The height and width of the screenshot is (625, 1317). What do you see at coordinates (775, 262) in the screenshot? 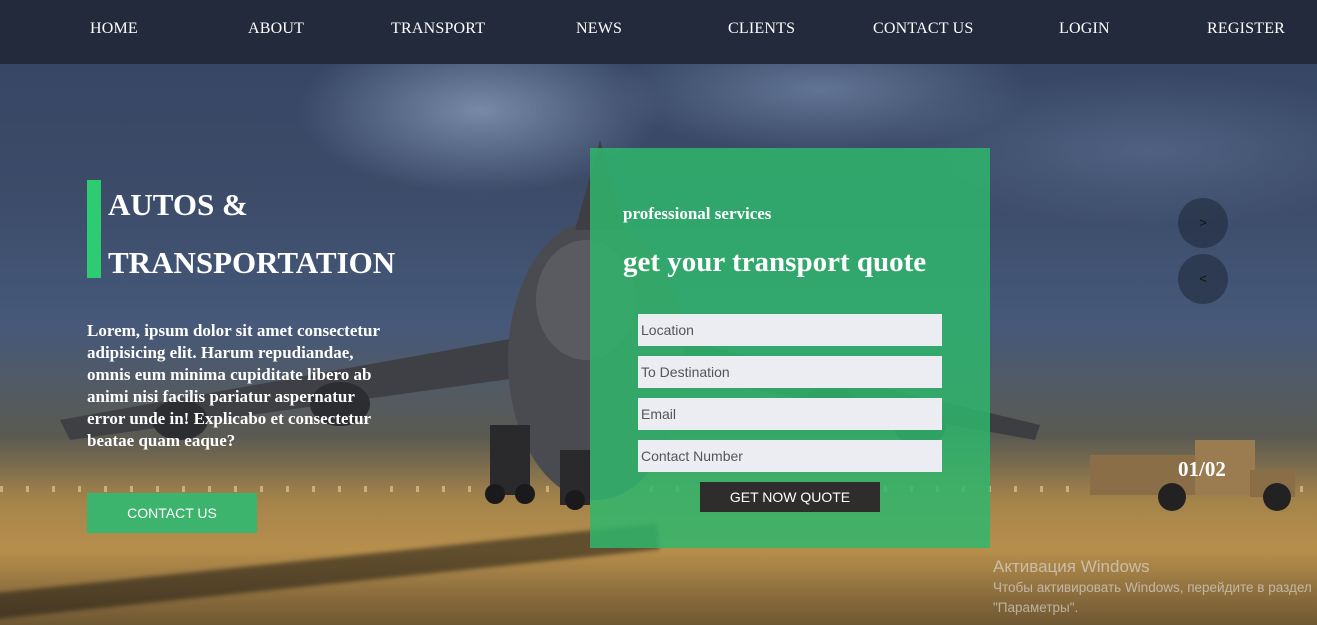
I see `quote-title: get your transport quote` at bounding box center [775, 262].